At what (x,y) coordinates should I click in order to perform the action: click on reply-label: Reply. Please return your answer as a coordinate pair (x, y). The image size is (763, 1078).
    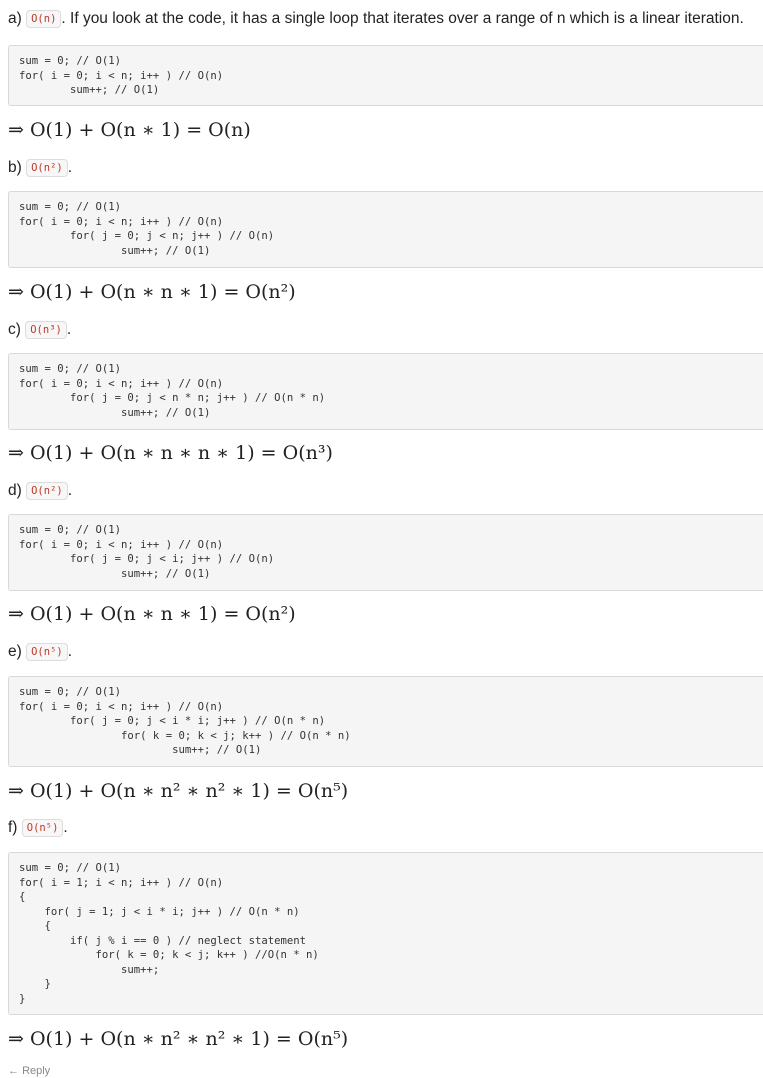
    Looking at the image, I should click on (36, 1071).